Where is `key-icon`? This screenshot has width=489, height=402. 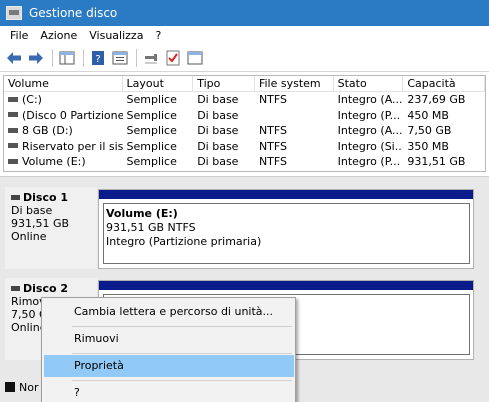 key-icon is located at coordinates (151, 58).